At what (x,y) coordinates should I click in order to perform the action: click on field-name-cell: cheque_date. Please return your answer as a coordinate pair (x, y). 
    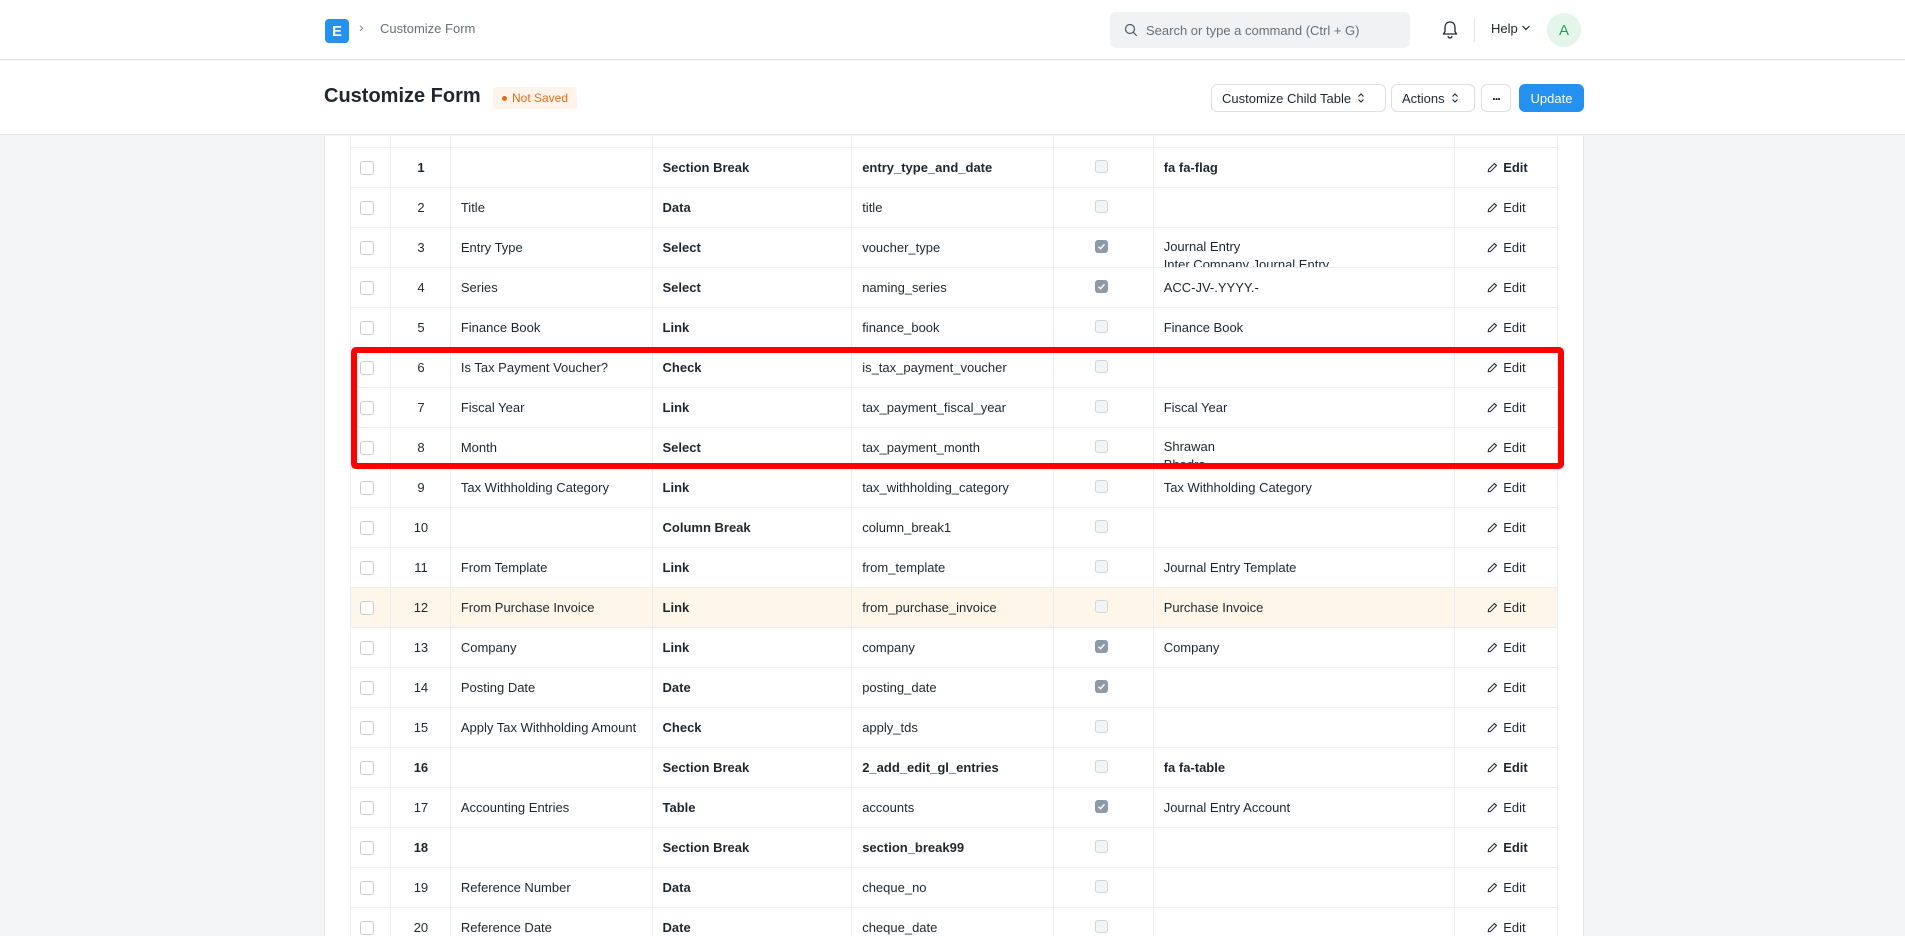
    Looking at the image, I should click on (953, 922).